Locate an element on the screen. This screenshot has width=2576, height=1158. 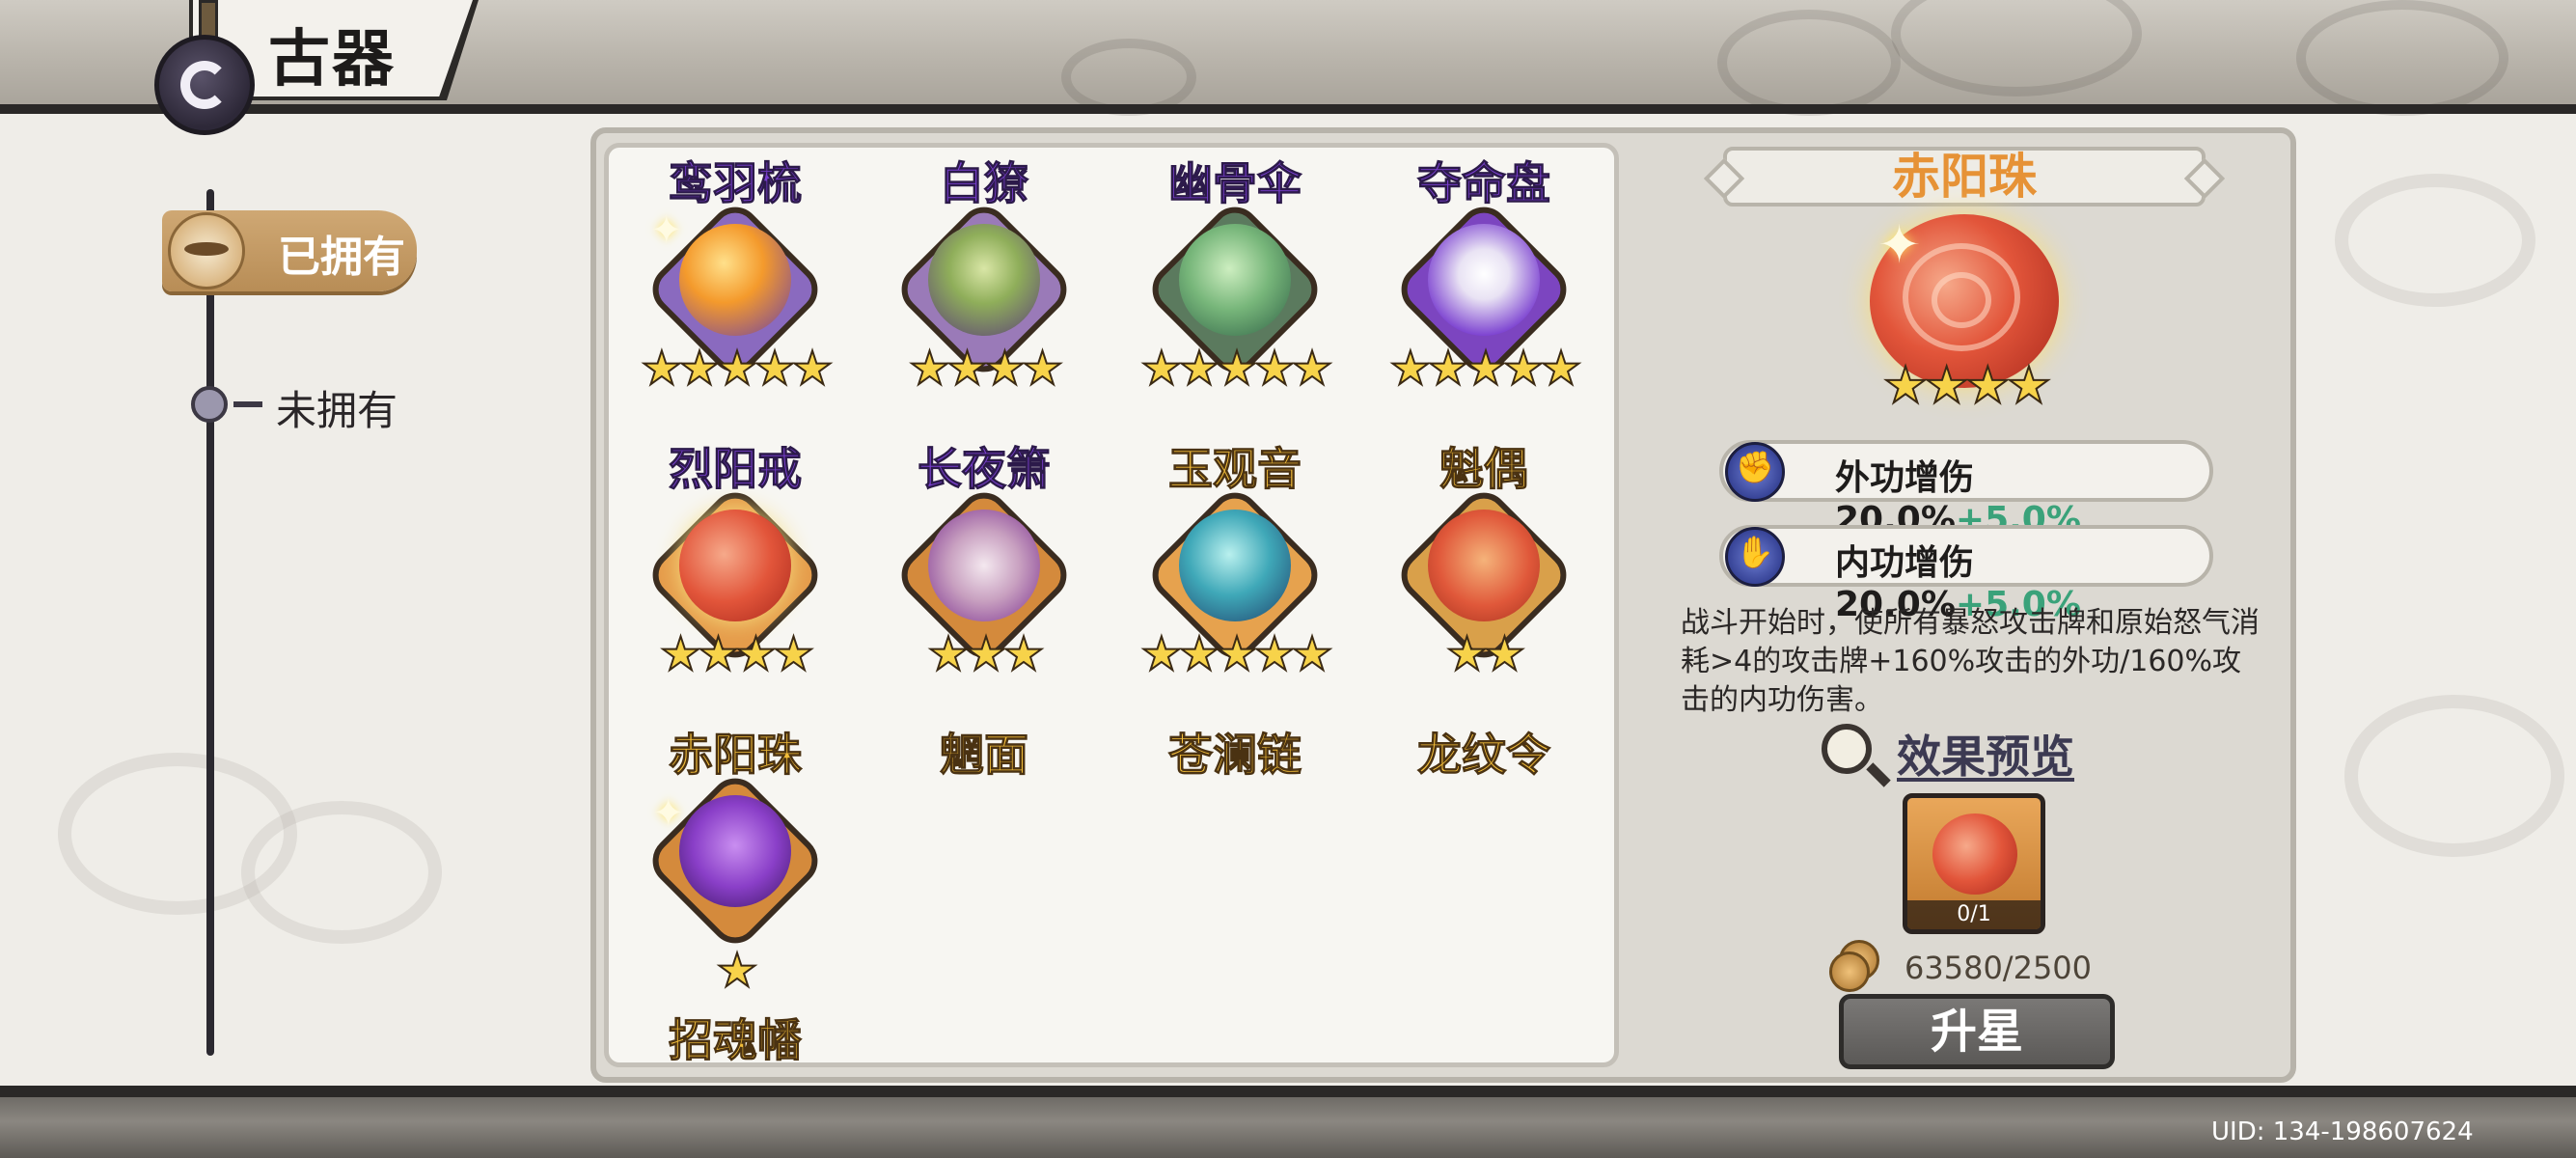
spiral-icon is located at coordinates (204, 85).